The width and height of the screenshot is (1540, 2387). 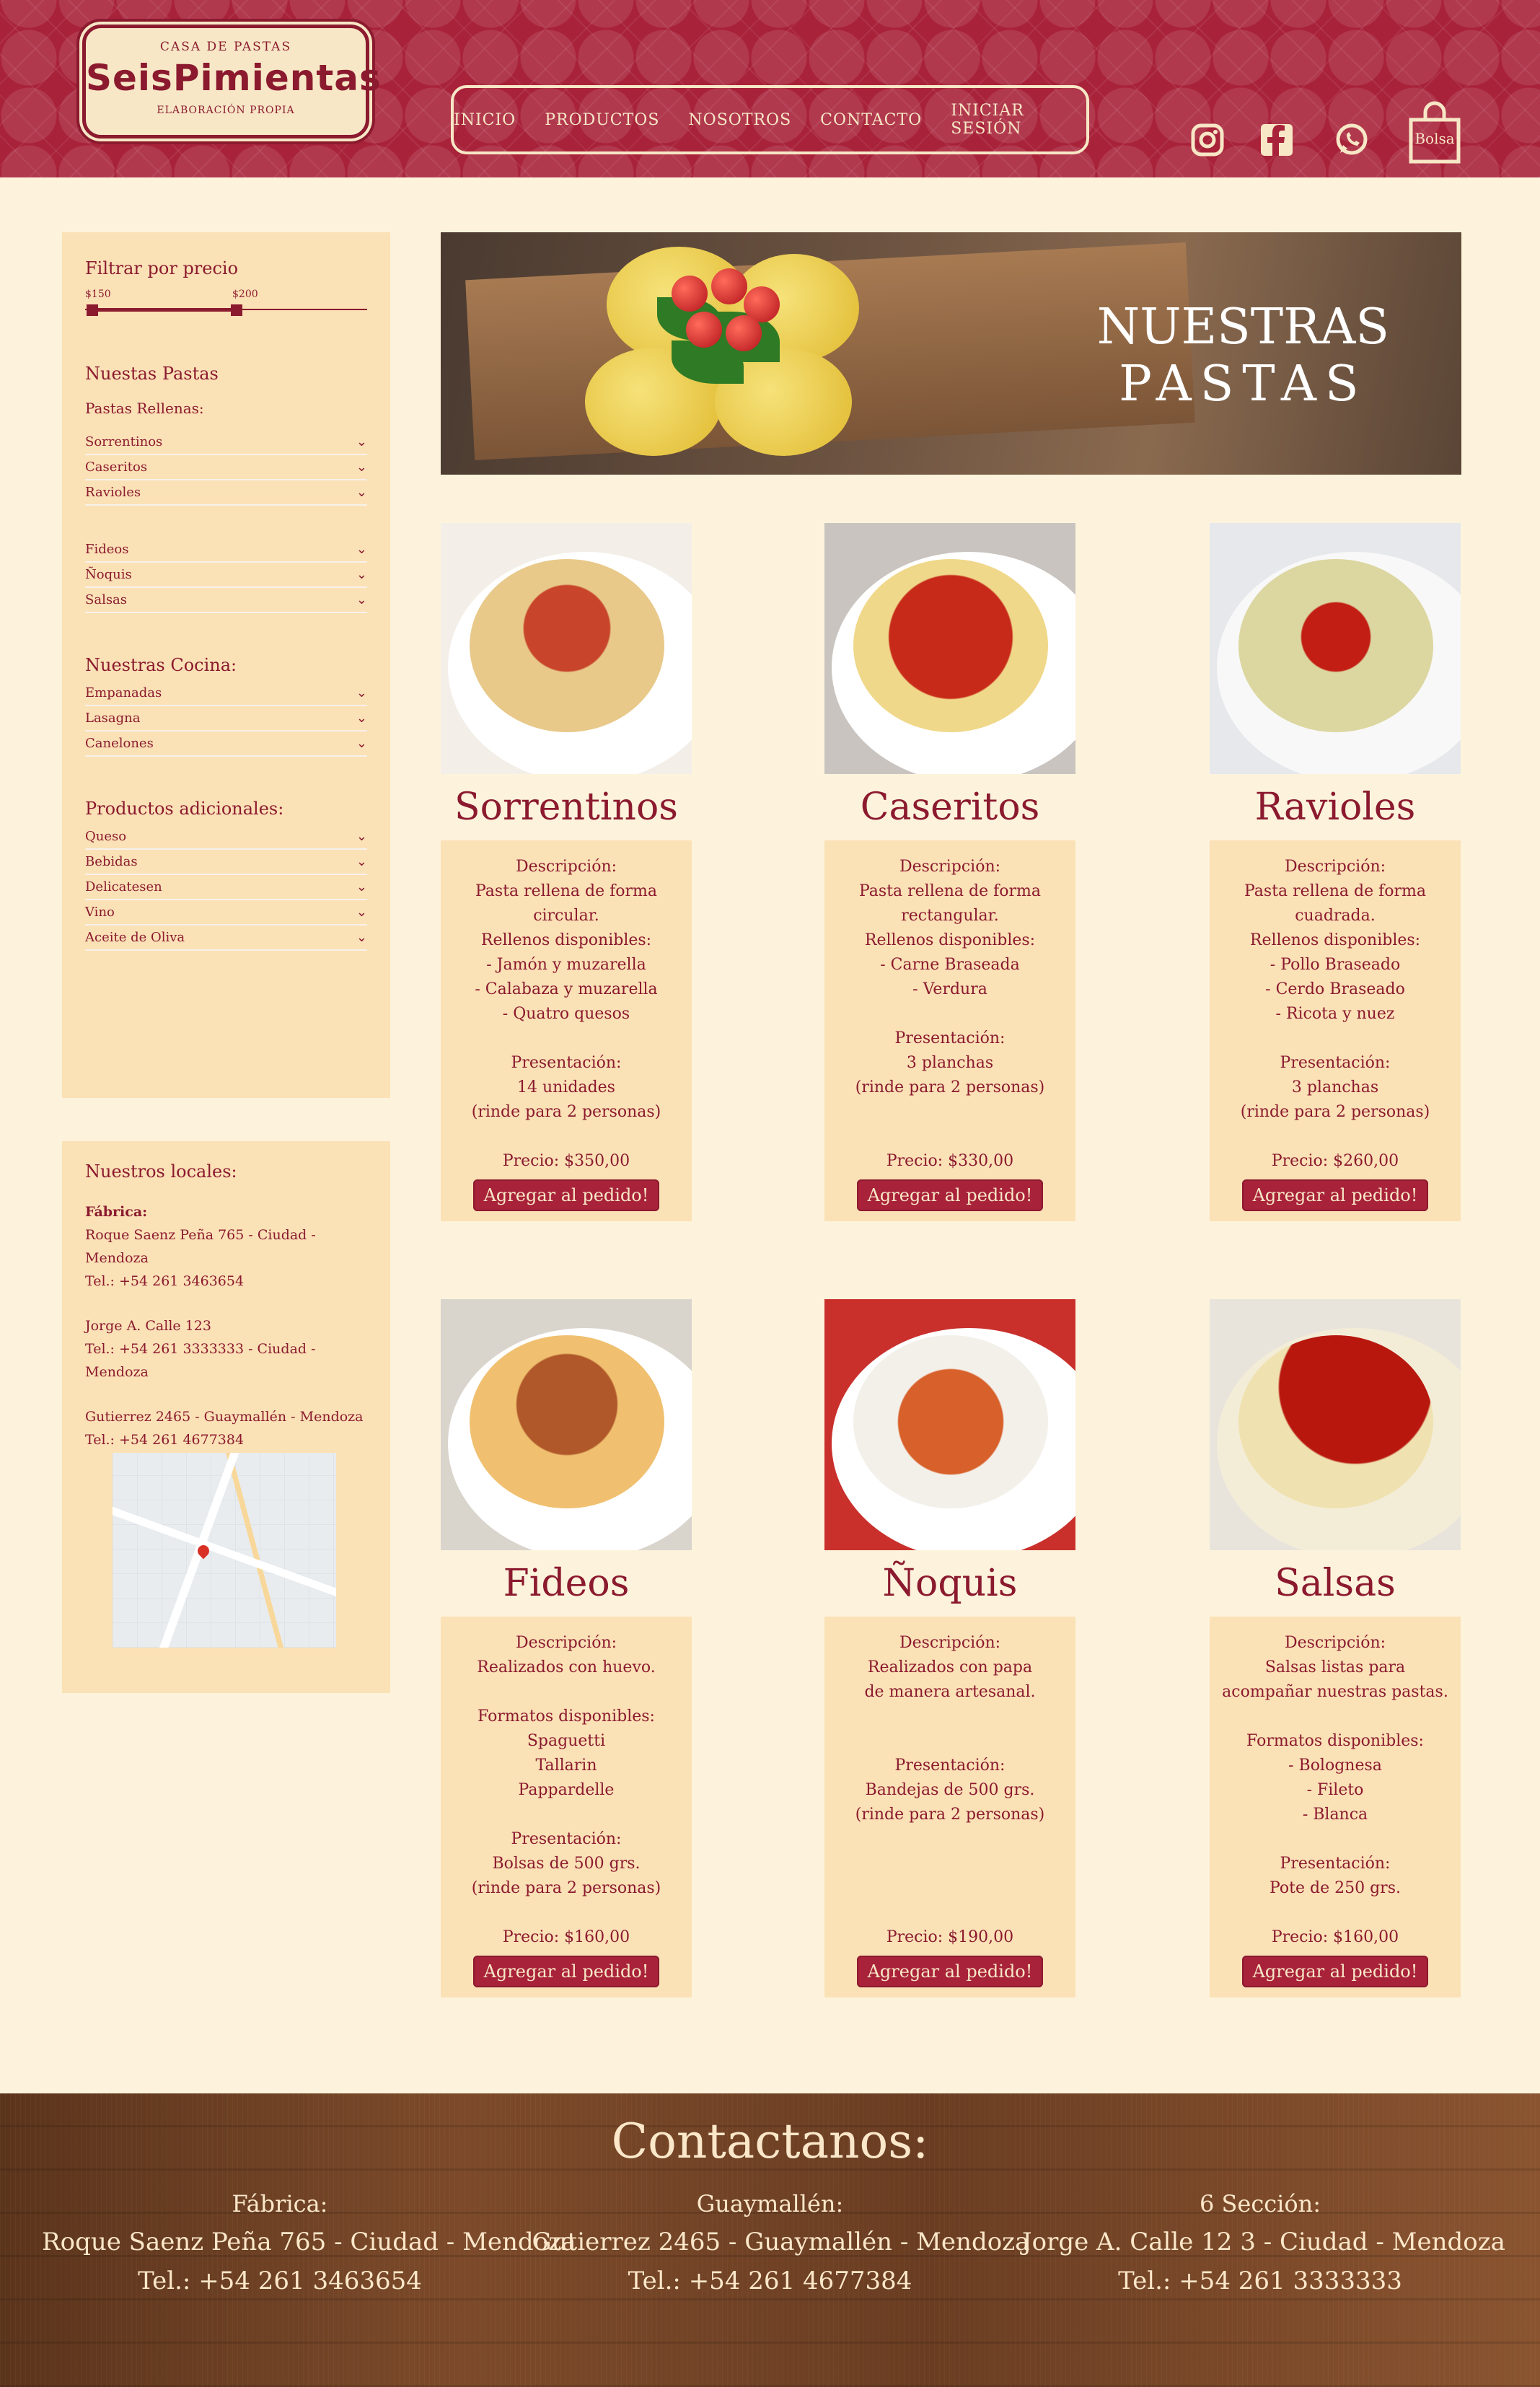 What do you see at coordinates (226, 744) in the screenshot?
I see `sidebar-cocina-item: Canelones ⌄` at bounding box center [226, 744].